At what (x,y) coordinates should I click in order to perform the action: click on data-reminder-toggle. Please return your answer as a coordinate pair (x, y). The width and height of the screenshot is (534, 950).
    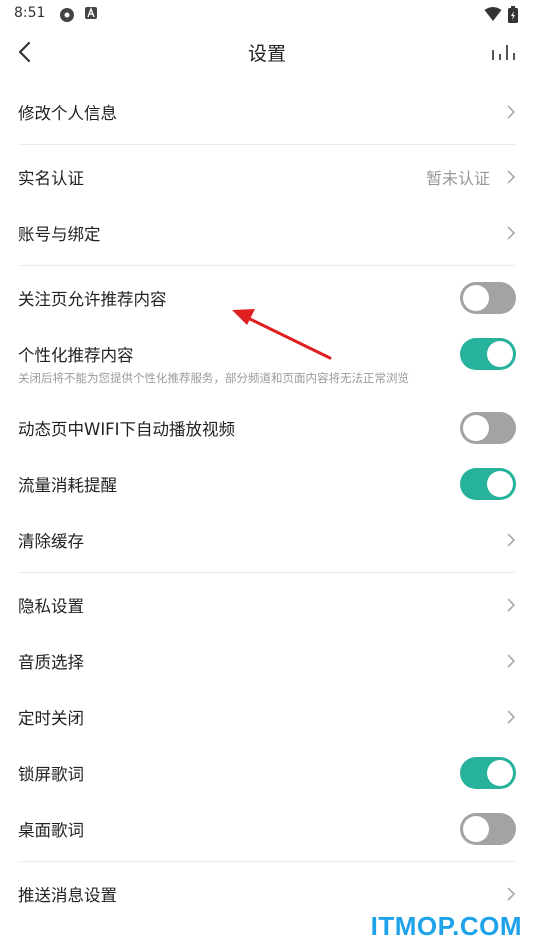
    Looking at the image, I should click on (488, 484).